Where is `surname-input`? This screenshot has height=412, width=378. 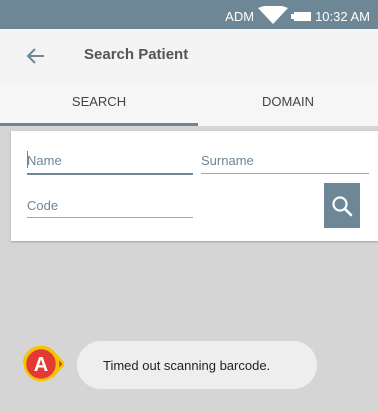
surname-input is located at coordinates (285, 160).